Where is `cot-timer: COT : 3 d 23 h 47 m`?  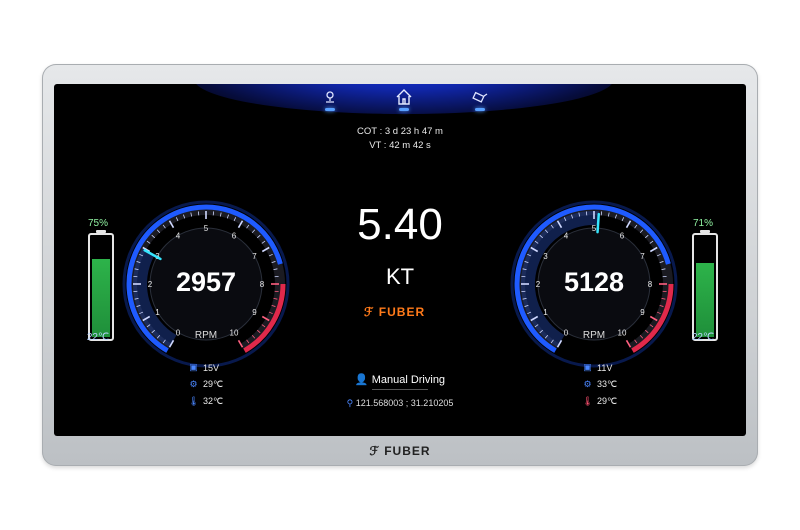
cot-timer: COT : 3 d 23 h 47 m is located at coordinates (400, 131).